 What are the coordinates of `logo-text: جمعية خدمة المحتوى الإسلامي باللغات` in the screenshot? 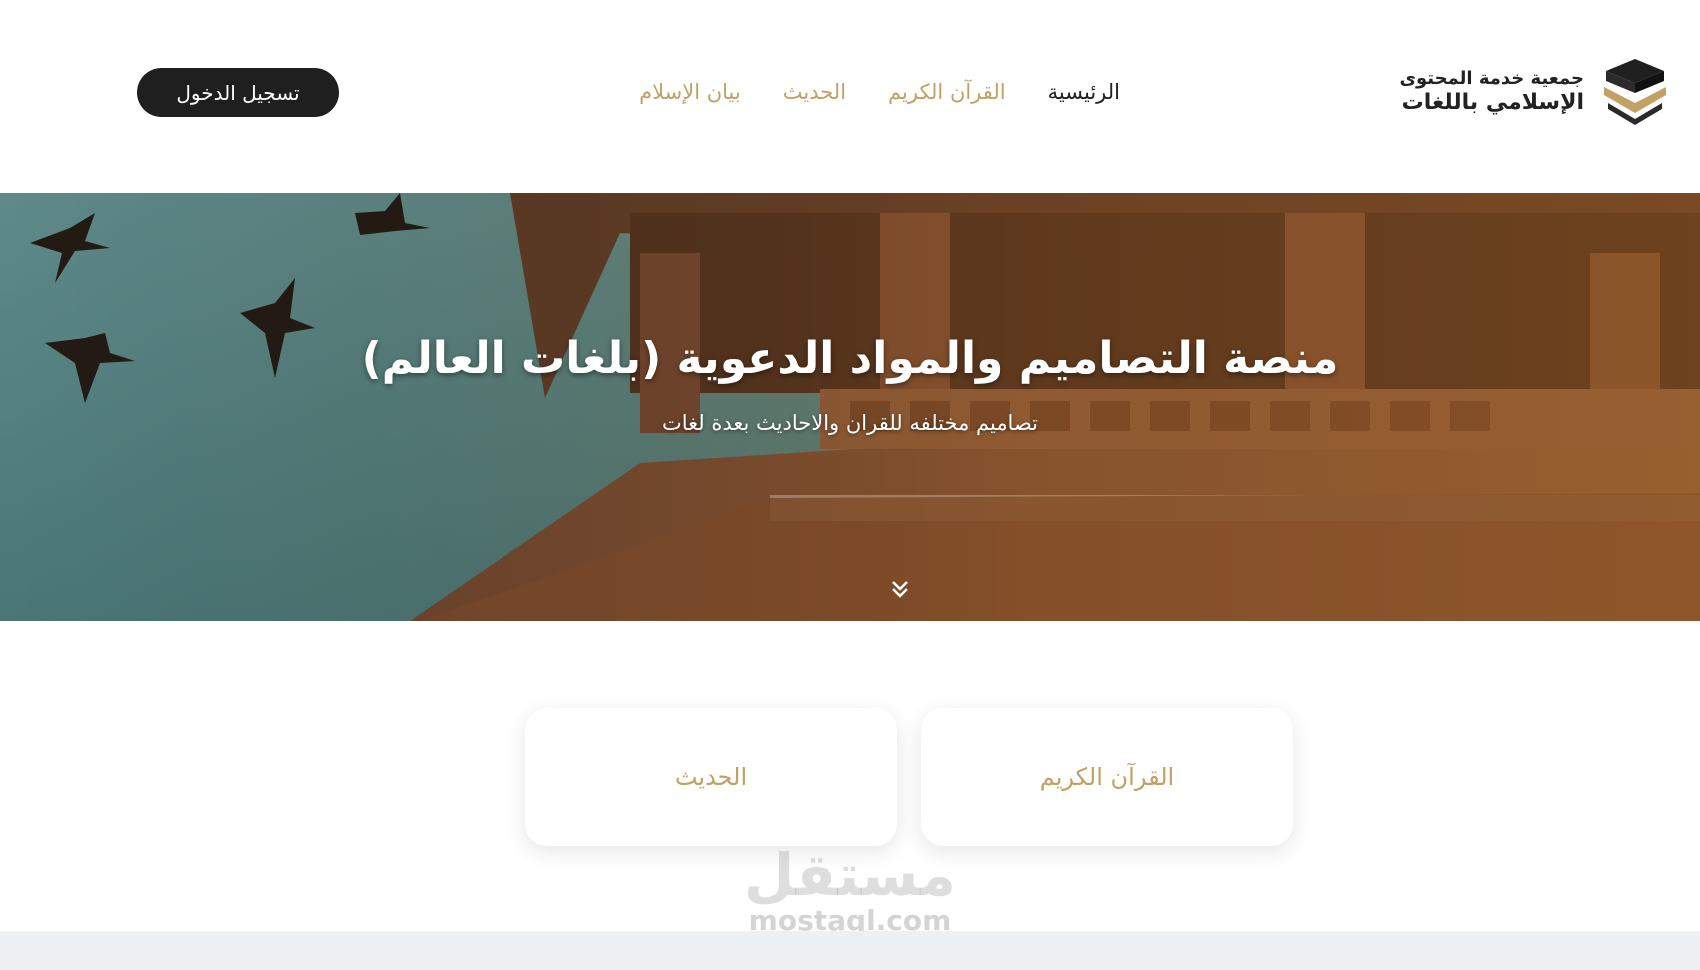 It's located at (1491, 92).